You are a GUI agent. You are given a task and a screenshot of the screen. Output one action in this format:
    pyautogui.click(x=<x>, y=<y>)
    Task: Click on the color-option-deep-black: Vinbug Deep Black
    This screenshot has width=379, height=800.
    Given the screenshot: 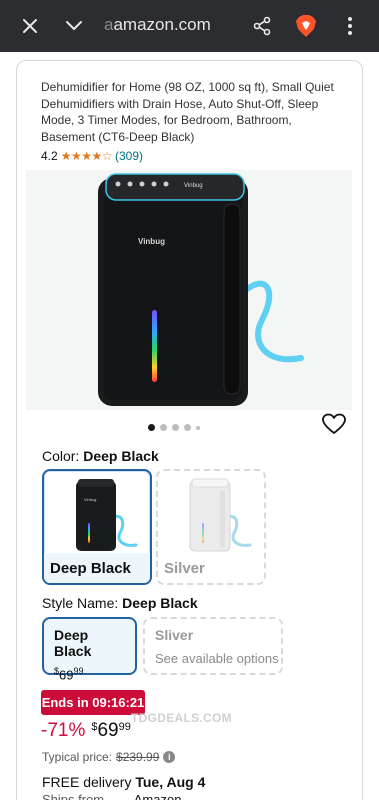 What is the action you would take?
    pyautogui.click(x=97, y=527)
    